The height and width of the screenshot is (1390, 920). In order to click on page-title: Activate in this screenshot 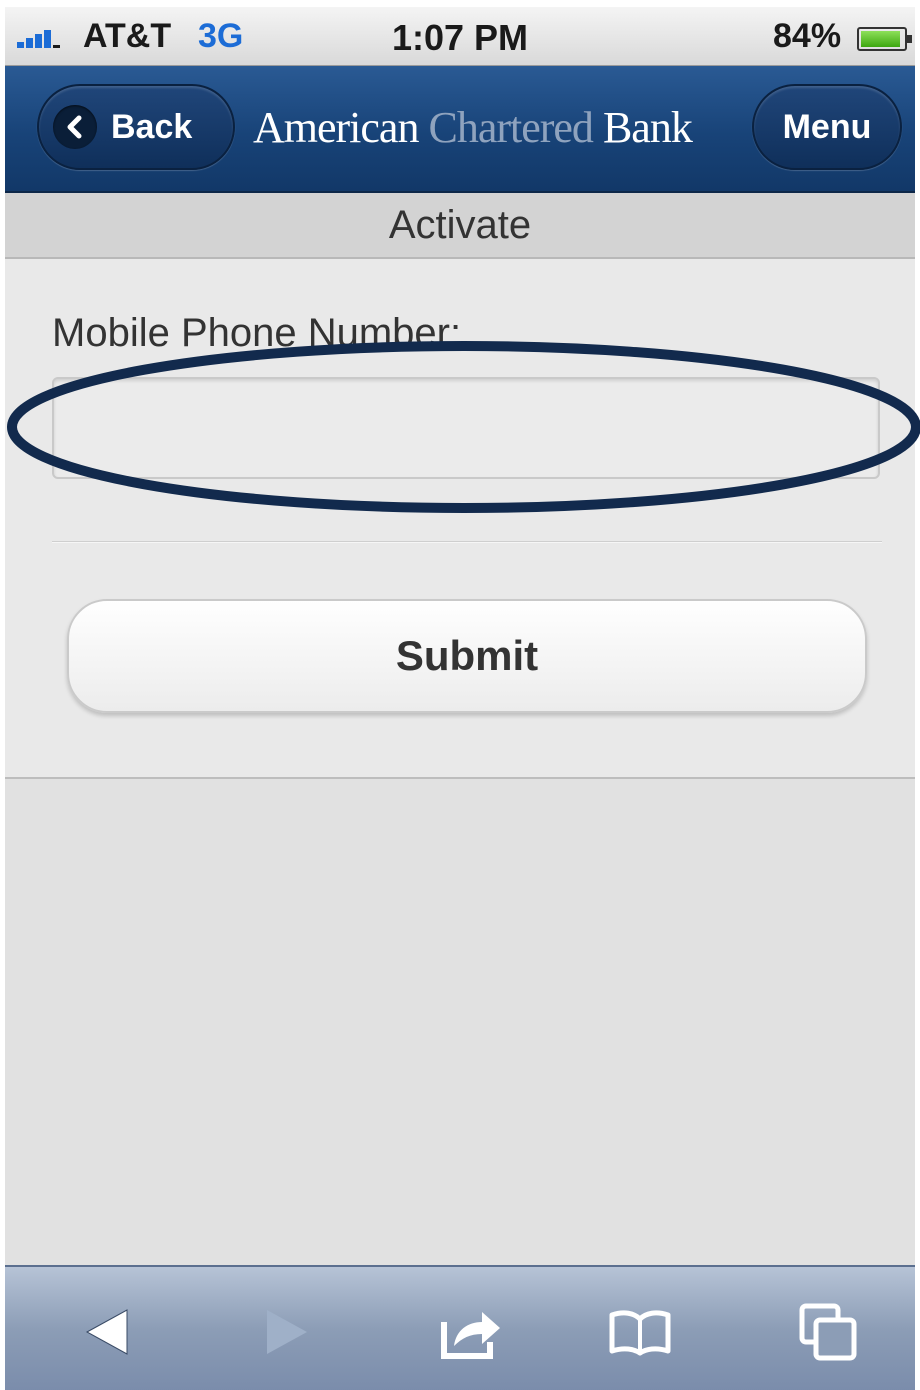, I will do `click(460, 226)`.